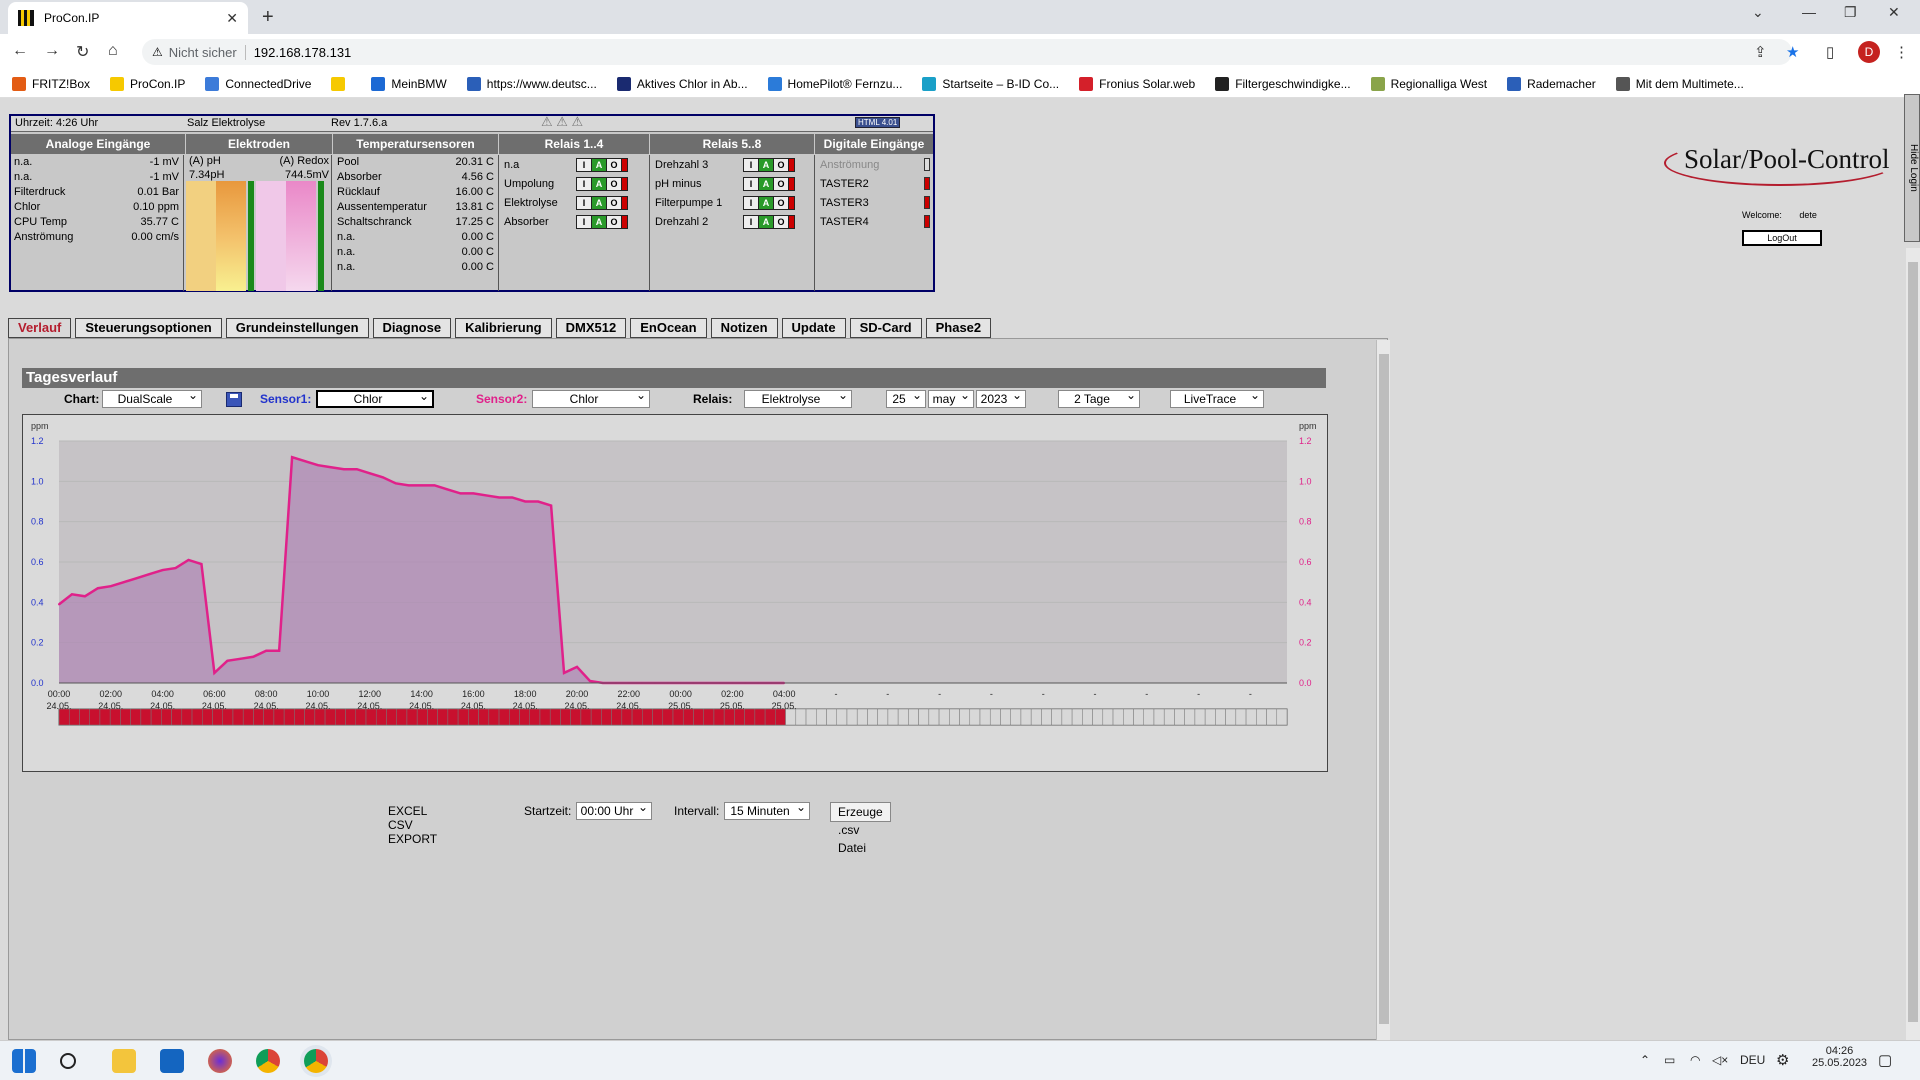  Describe the element at coordinates (148, 328) in the screenshot. I see `tab-steuerungsoptionen: Steuerungsoptionen` at that location.